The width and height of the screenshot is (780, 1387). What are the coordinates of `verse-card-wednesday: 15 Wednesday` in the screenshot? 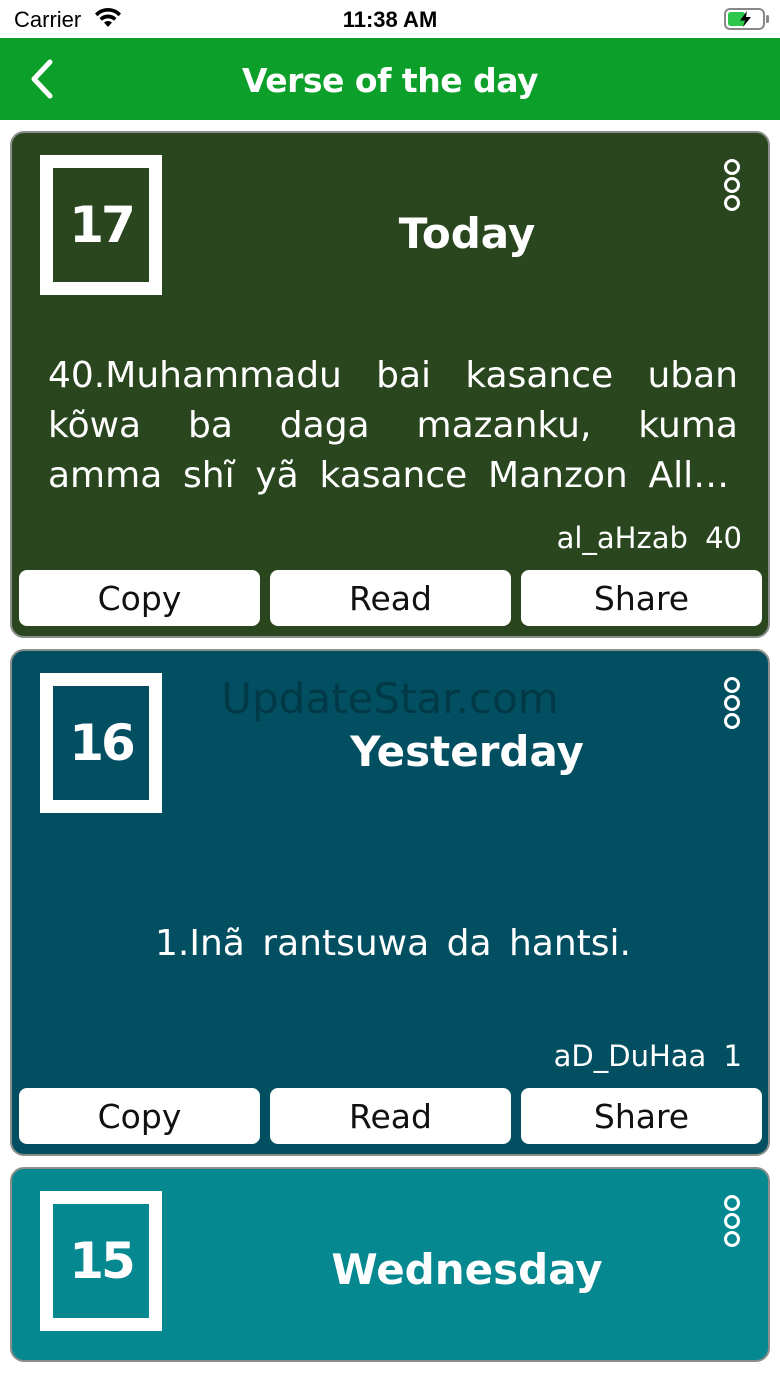 It's located at (390, 1264).